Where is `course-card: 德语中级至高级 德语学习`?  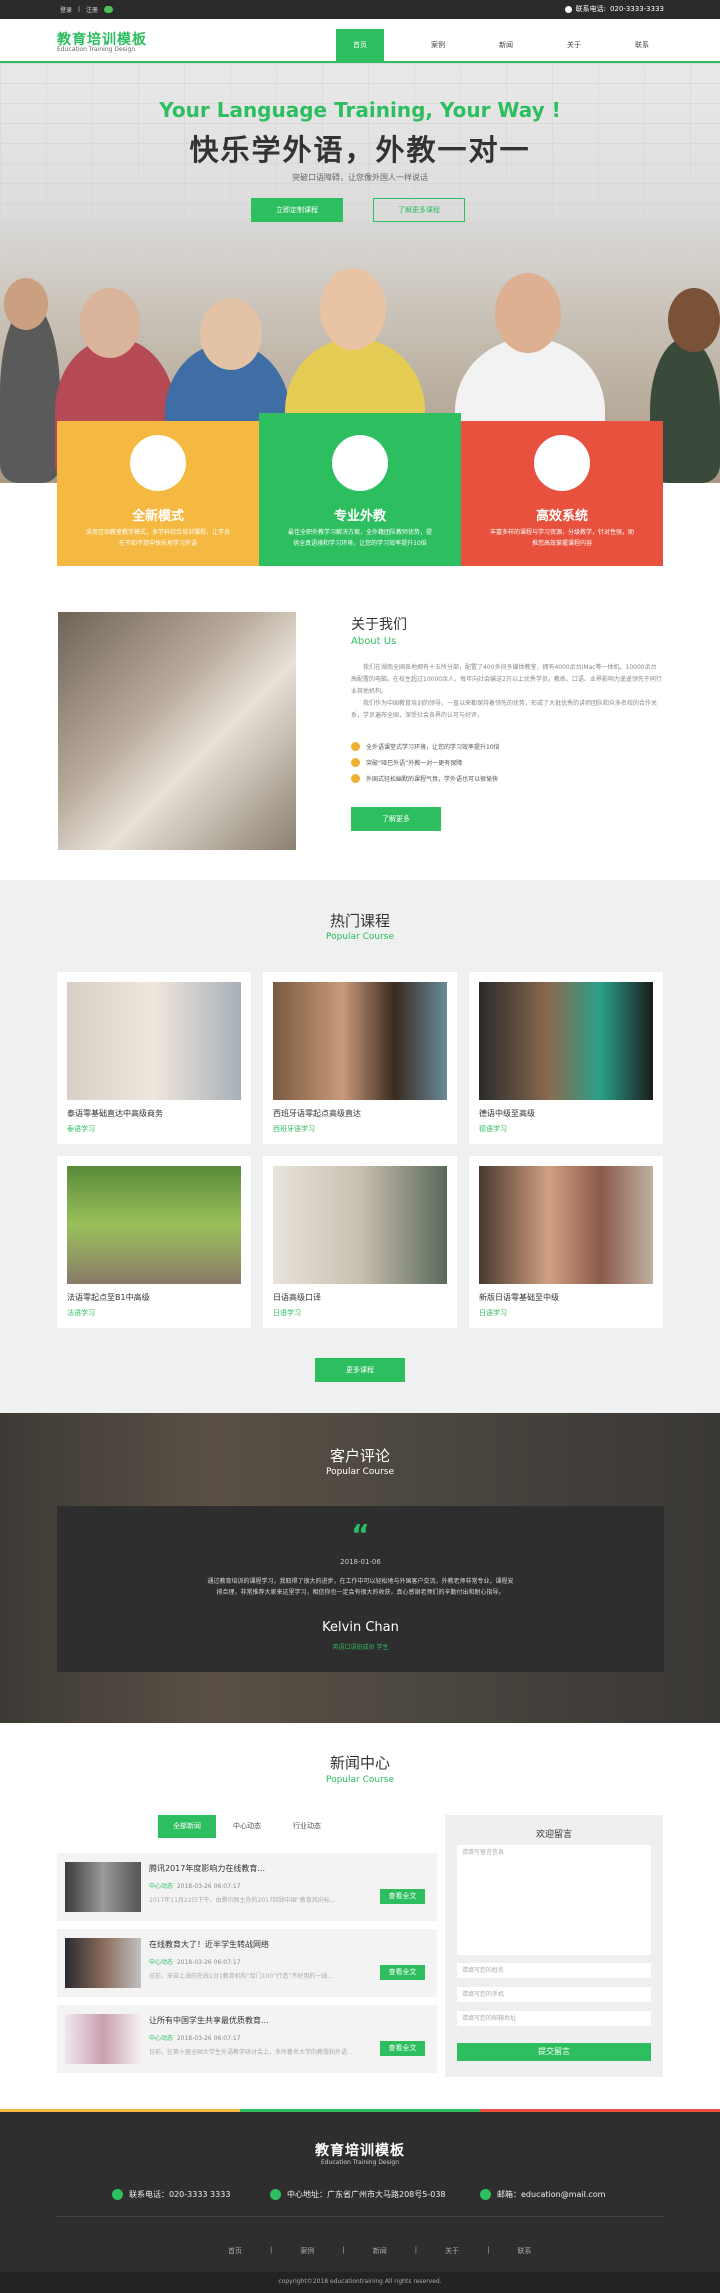
course-card: 德语中级至高级 德语学习 is located at coordinates (566, 1058).